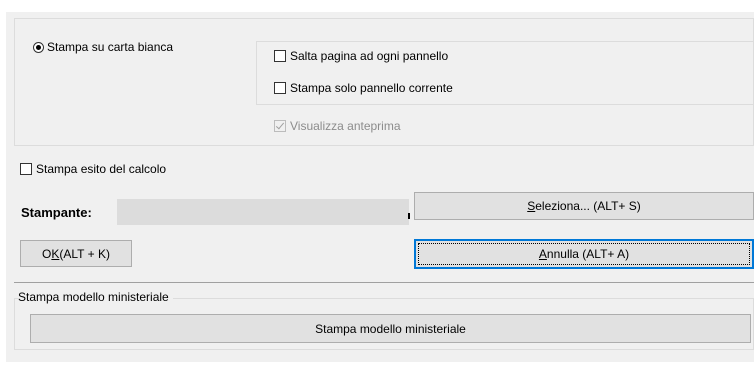  I want to click on calc-result-checkbox, so click(26, 169).